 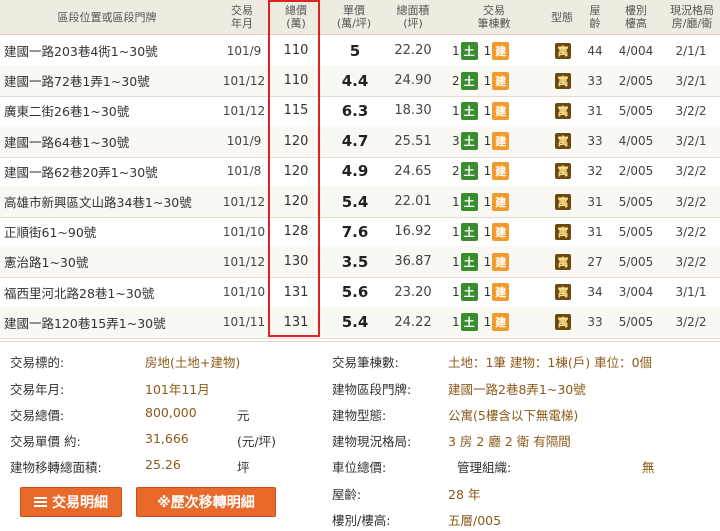 I want to click on row-date: 101/11, so click(x=244, y=322).